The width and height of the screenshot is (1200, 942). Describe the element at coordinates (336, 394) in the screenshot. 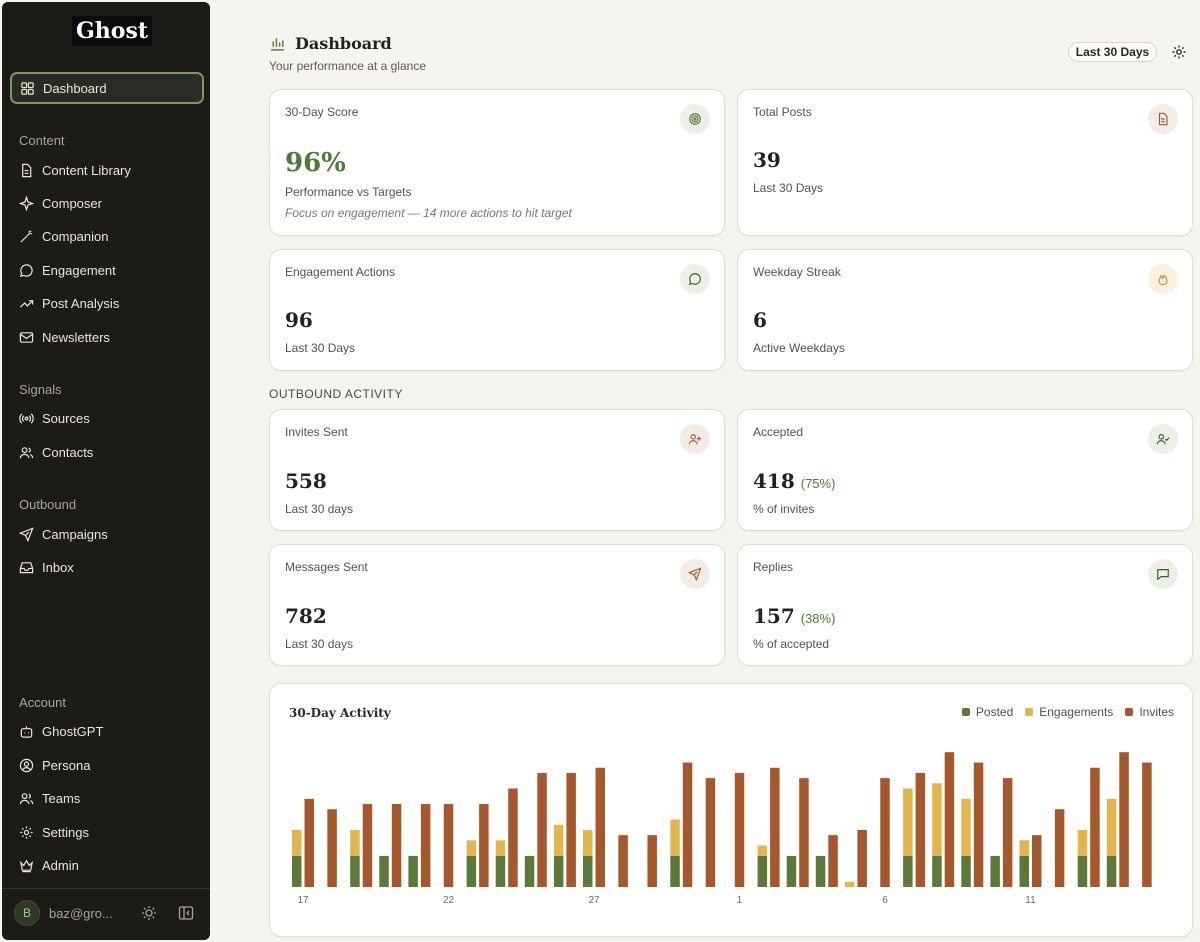

I see `section-label-outbound: OUTBOUND ACTIVITY` at that location.